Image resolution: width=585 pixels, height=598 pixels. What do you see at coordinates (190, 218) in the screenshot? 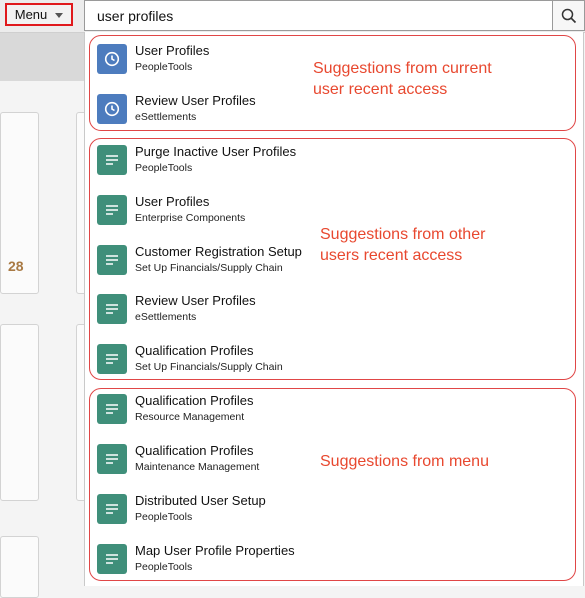
I see `suggestion-subtitle: Enterprise Components` at bounding box center [190, 218].